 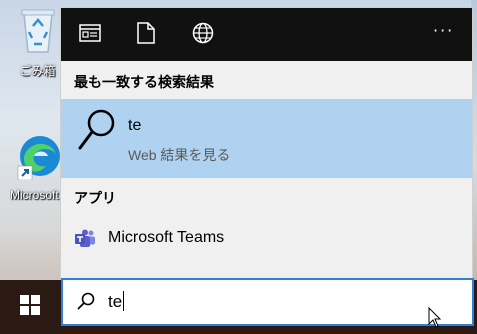 What do you see at coordinates (443, 30) in the screenshot?
I see `more-options-icon: ···` at bounding box center [443, 30].